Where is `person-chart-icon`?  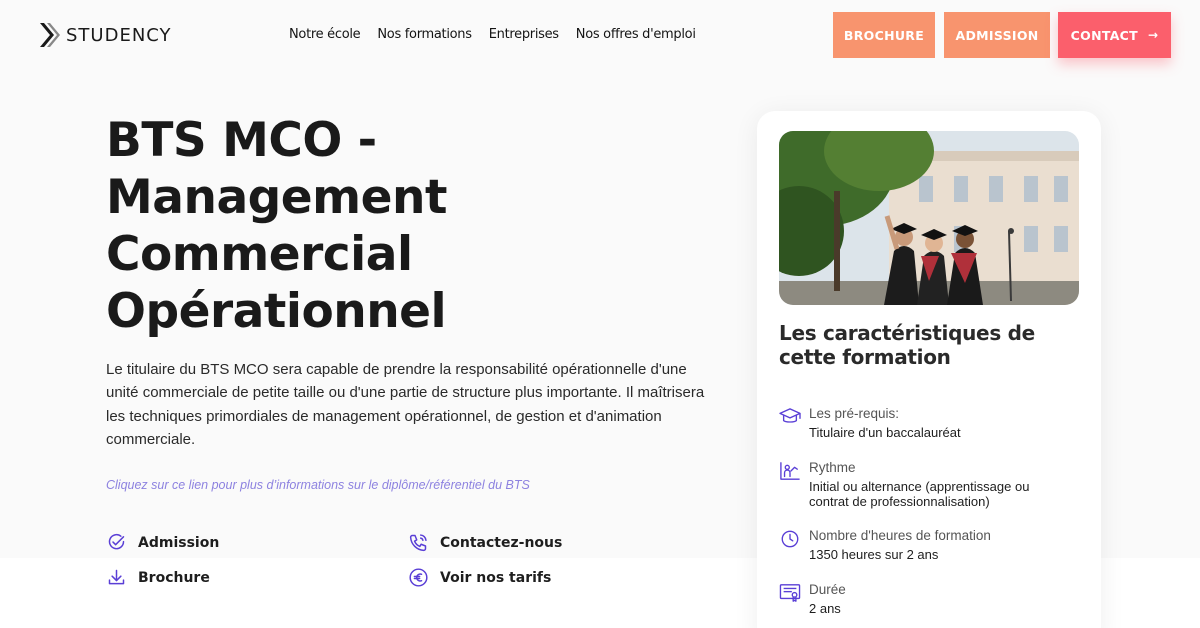 person-chart-icon is located at coordinates (790, 471).